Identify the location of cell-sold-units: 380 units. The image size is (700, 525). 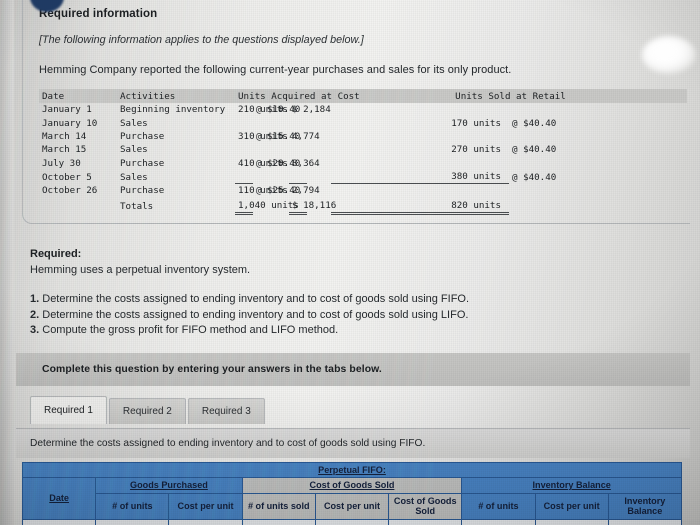
(476, 177).